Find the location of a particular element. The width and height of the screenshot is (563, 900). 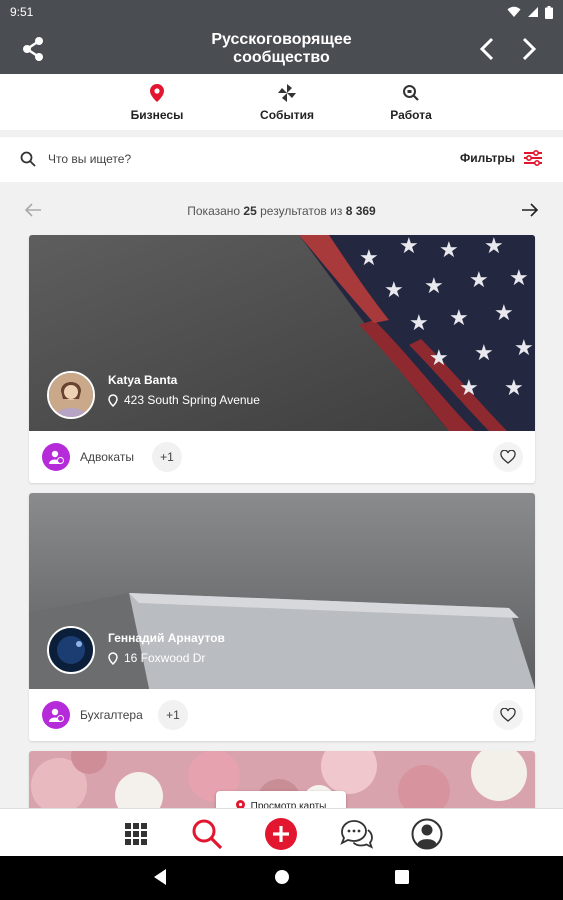

category-label: Бухгалтера is located at coordinates (111, 715).